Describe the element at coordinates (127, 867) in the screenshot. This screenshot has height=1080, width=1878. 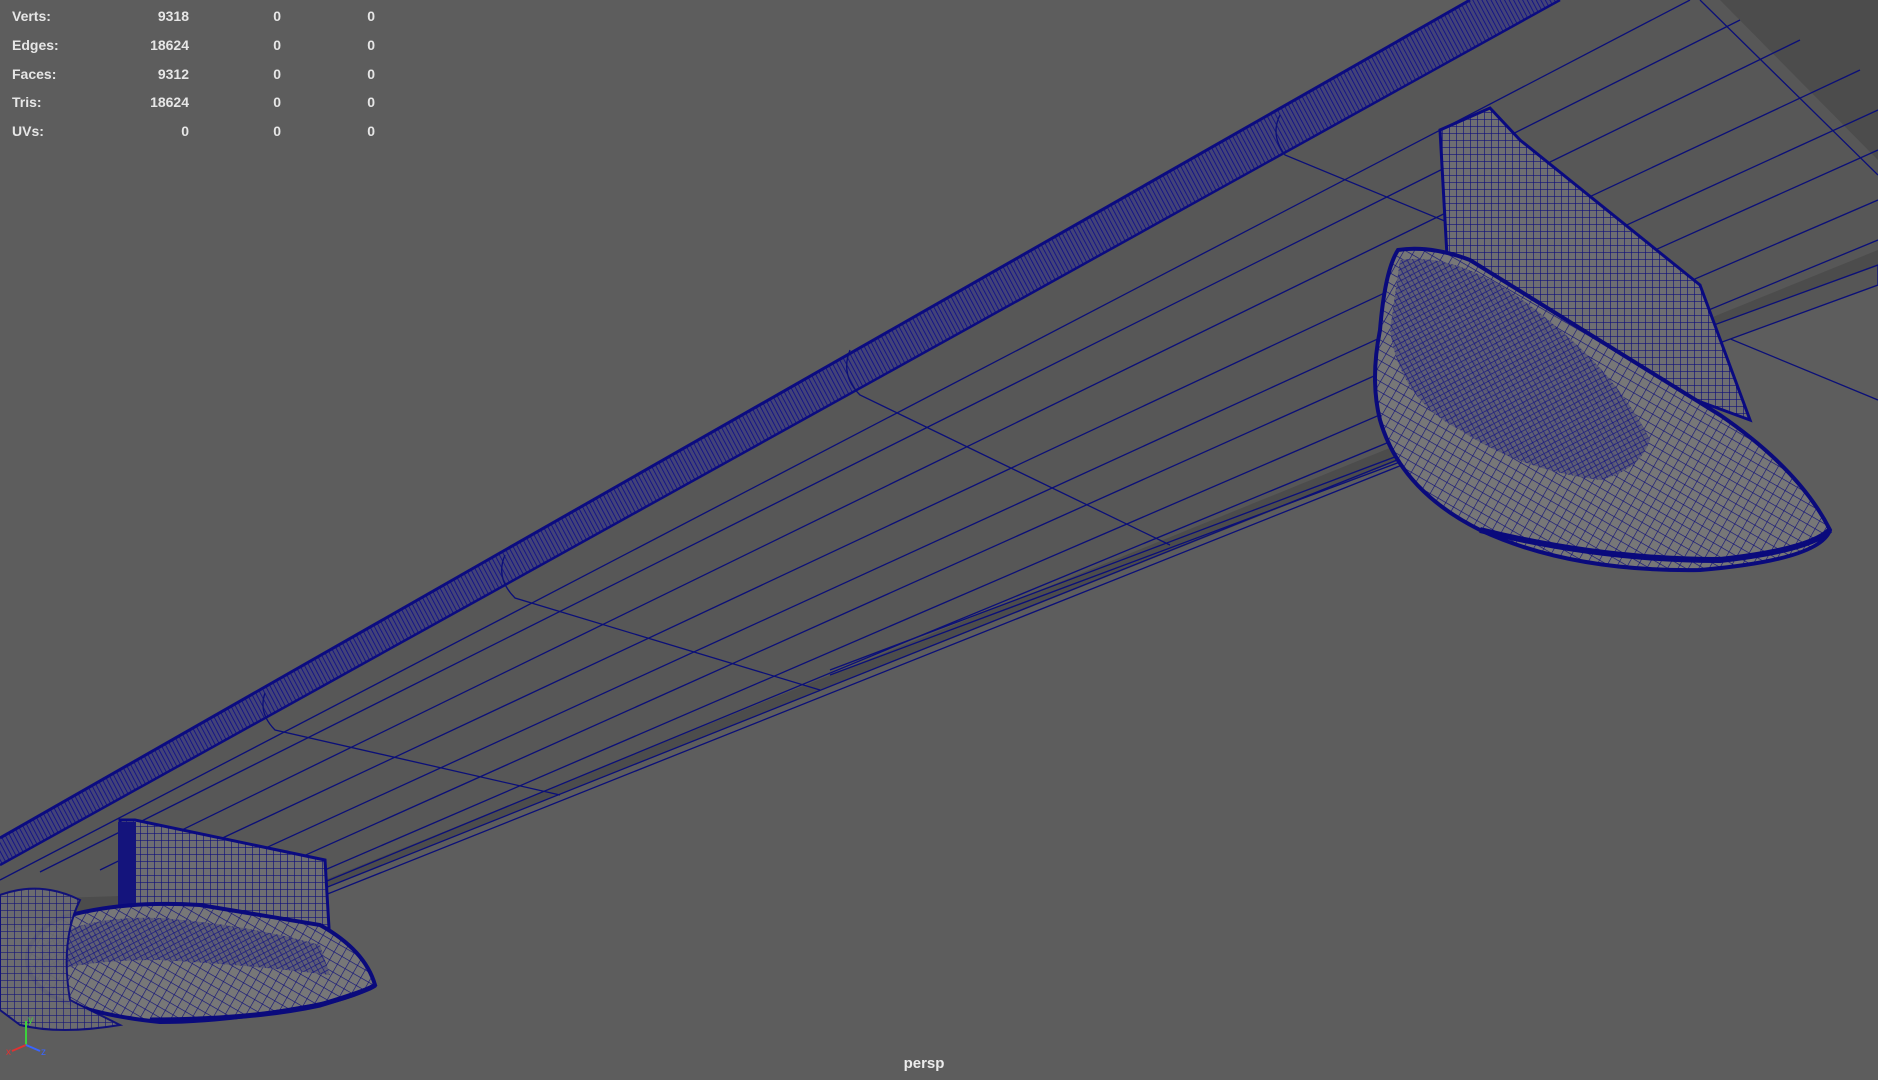
I see `left-bracket-fin-edge` at that location.